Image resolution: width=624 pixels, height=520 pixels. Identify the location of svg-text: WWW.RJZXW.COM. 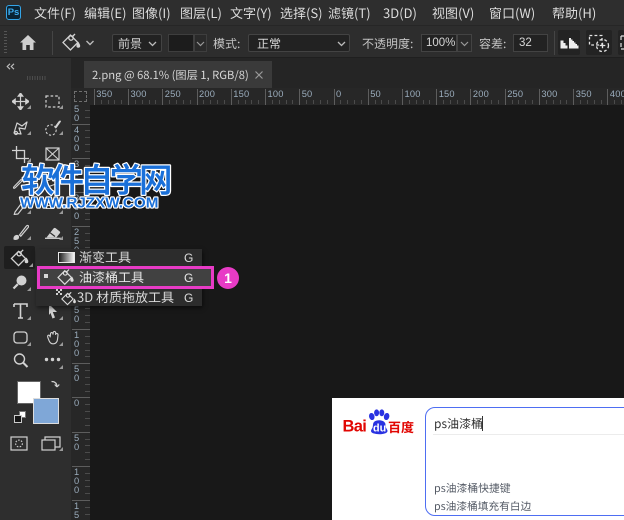
(89, 202).